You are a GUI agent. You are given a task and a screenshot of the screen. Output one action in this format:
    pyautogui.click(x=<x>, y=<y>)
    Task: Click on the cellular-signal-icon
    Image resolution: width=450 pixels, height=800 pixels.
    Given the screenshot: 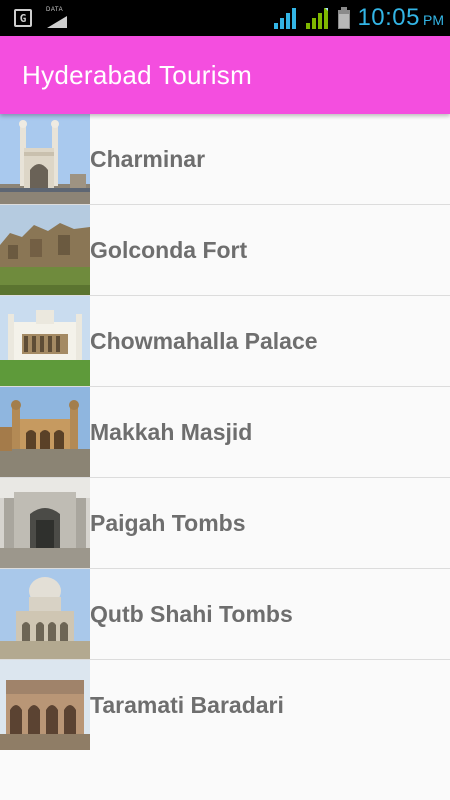 What is the action you would take?
    pyautogui.click(x=318, y=18)
    